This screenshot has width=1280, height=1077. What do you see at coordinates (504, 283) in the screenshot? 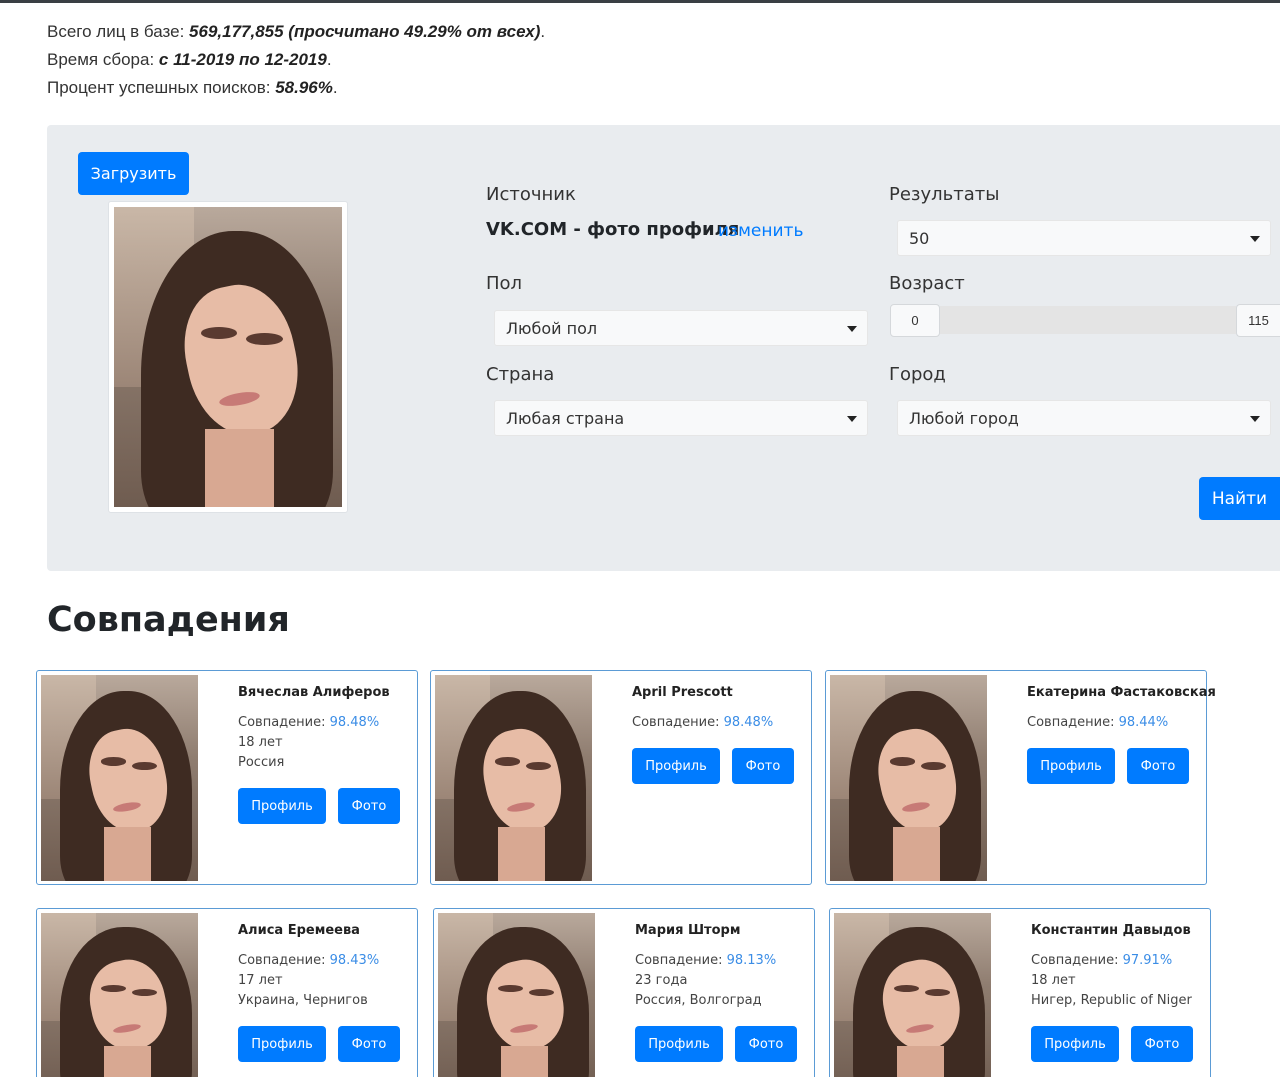
I see `gender-label: Пол` at bounding box center [504, 283].